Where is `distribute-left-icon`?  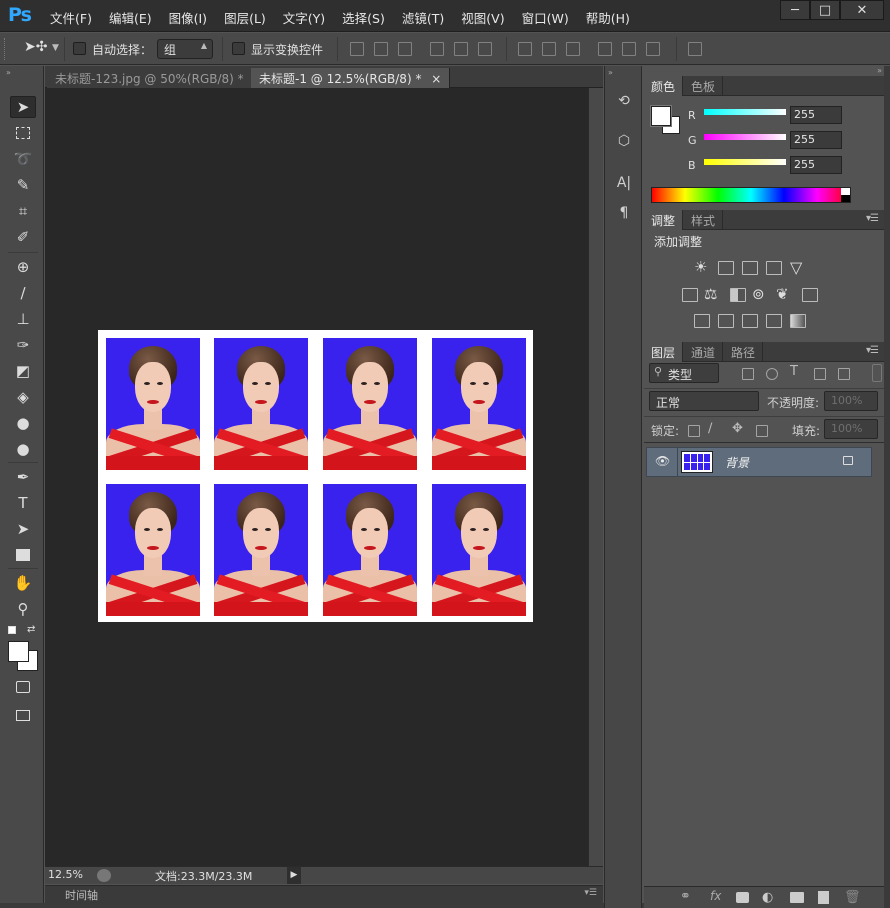 distribute-left-icon is located at coordinates (605, 49).